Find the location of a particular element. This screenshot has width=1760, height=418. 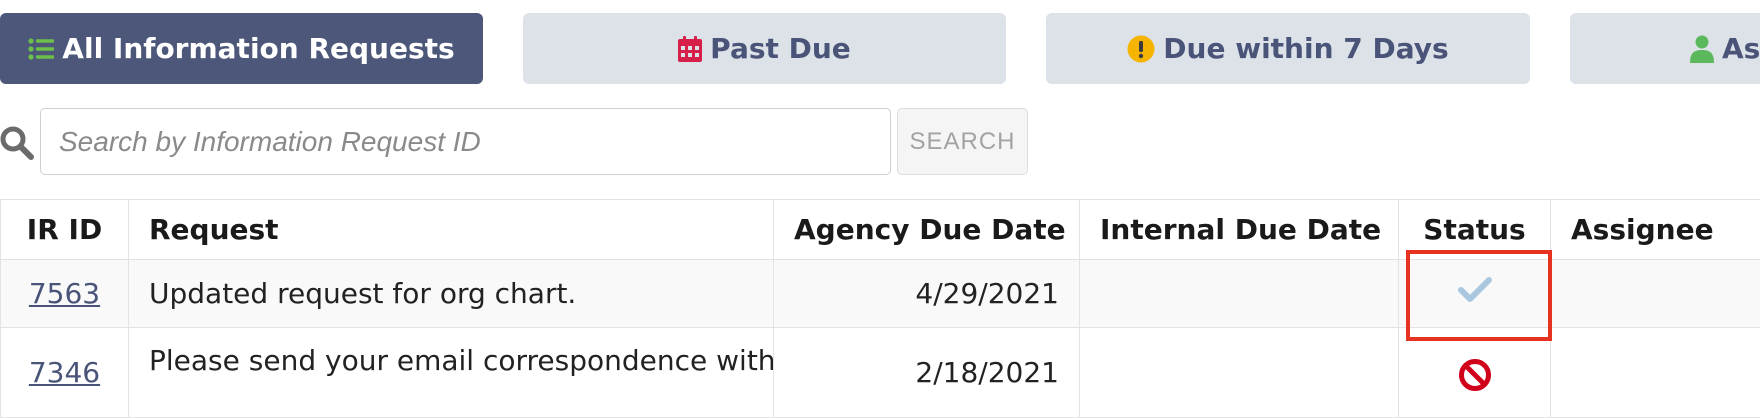

column-header-assignee: Assignee is located at coordinates (1655, 230).